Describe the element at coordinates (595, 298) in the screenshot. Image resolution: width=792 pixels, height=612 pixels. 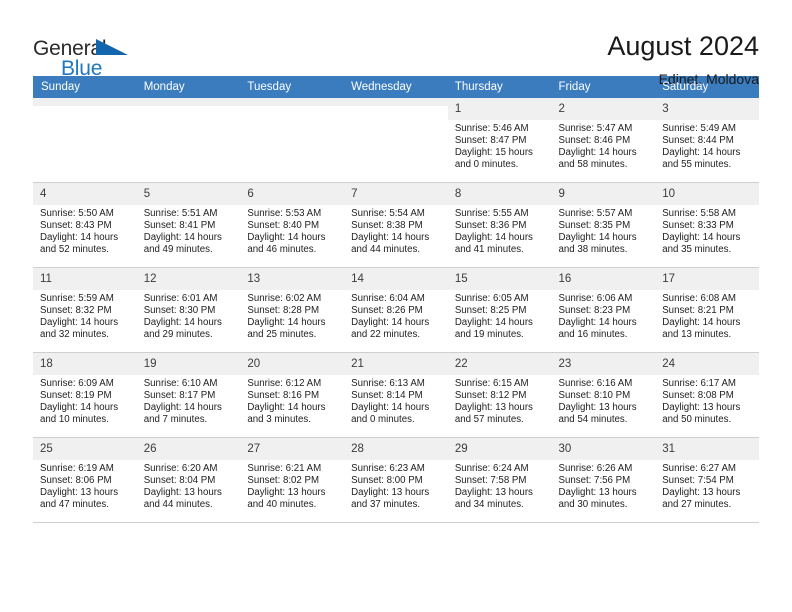
I see `sunrise-text: Sunrise: 6:06 AM` at that location.